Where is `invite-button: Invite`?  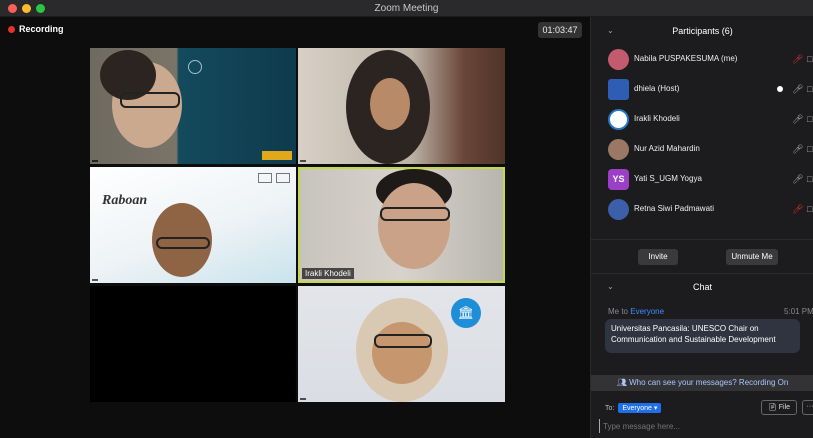
invite-button: Invite is located at coordinates (658, 257).